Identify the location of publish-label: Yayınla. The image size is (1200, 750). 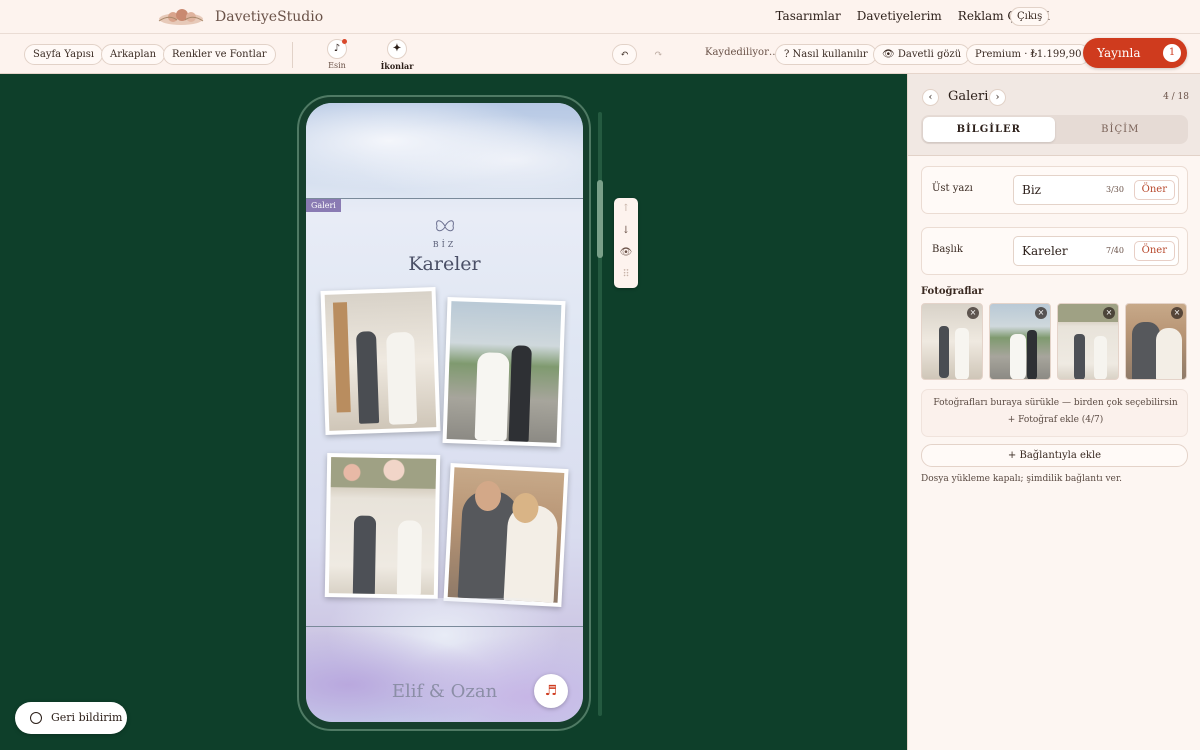
(1119, 53).